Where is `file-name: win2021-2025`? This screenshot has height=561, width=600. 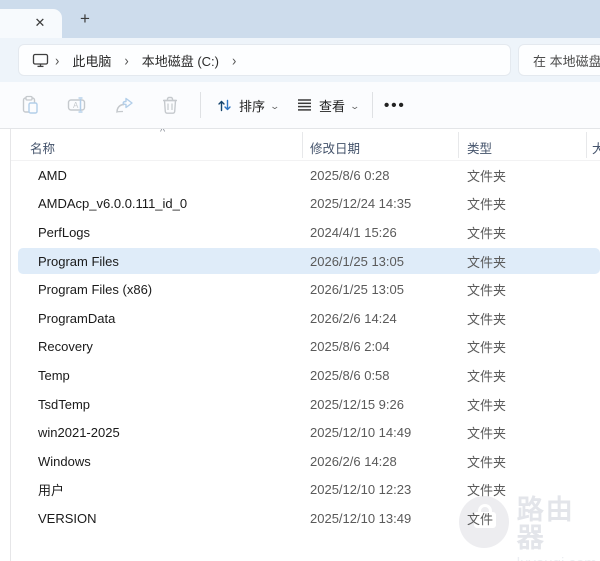
file-name: win2021-2025 is located at coordinates (155, 432).